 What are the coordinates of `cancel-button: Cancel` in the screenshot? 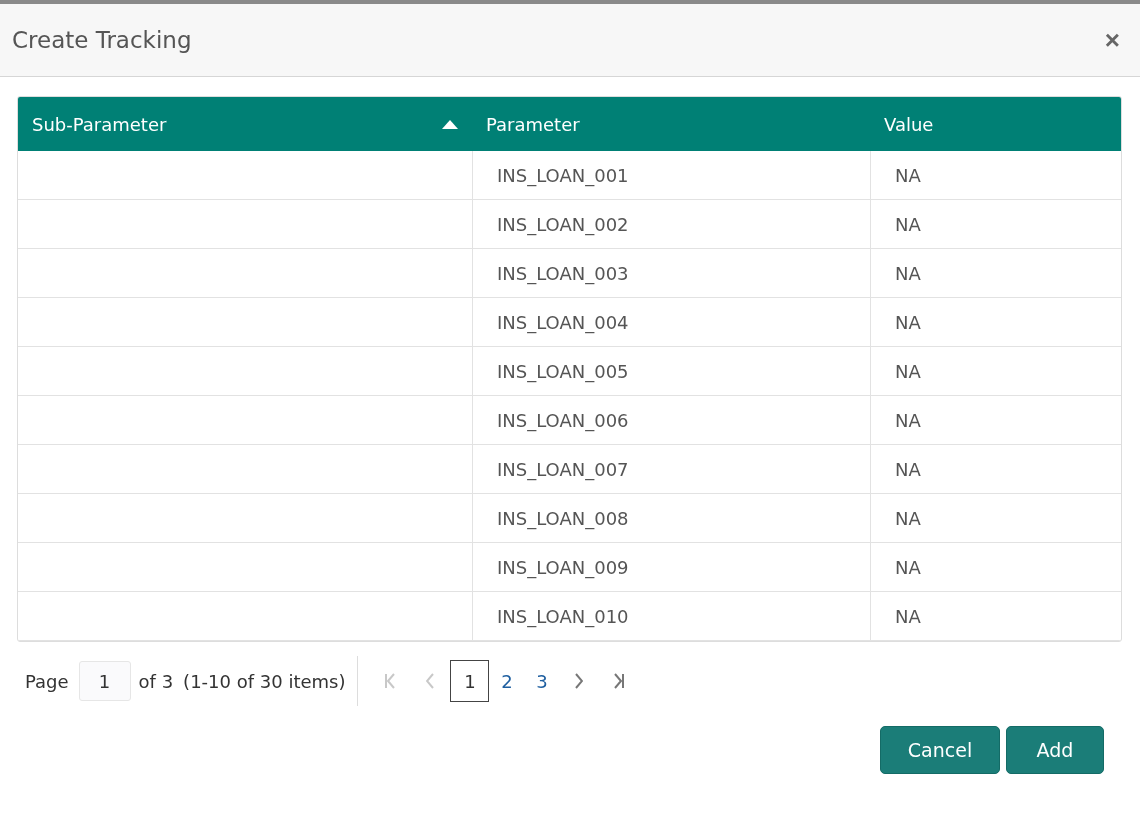 It's located at (940, 750).